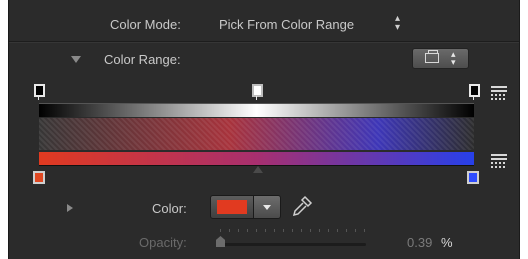  Describe the element at coordinates (76, 59) in the screenshot. I see `disclosure-open-icon` at that location.